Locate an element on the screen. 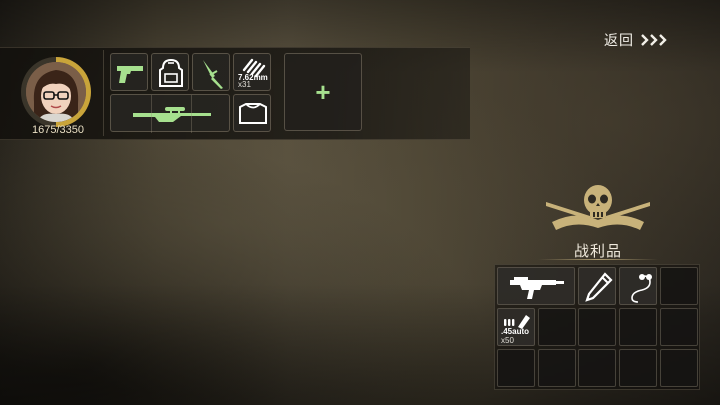 The height and width of the screenshot is (405, 720). loadout-slot-armor is located at coordinates (252, 113).